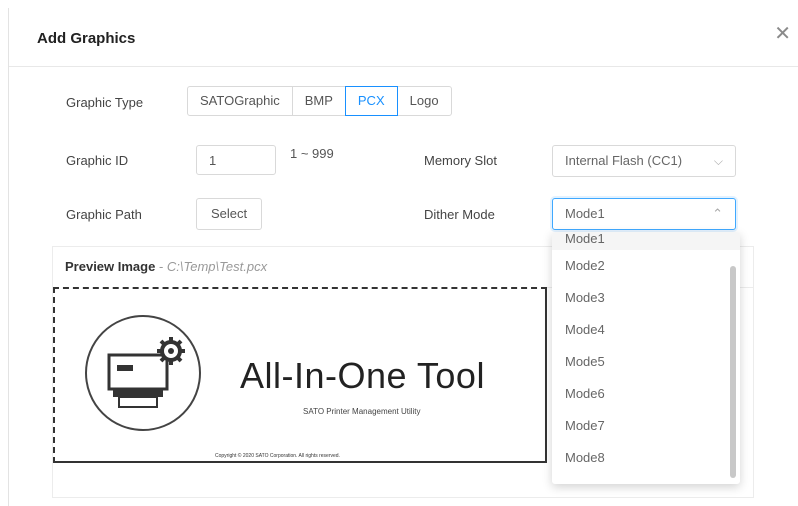 The width and height of the screenshot is (798, 506). I want to click on dialog-header: Add Graphics ✕, so click(403, 37).